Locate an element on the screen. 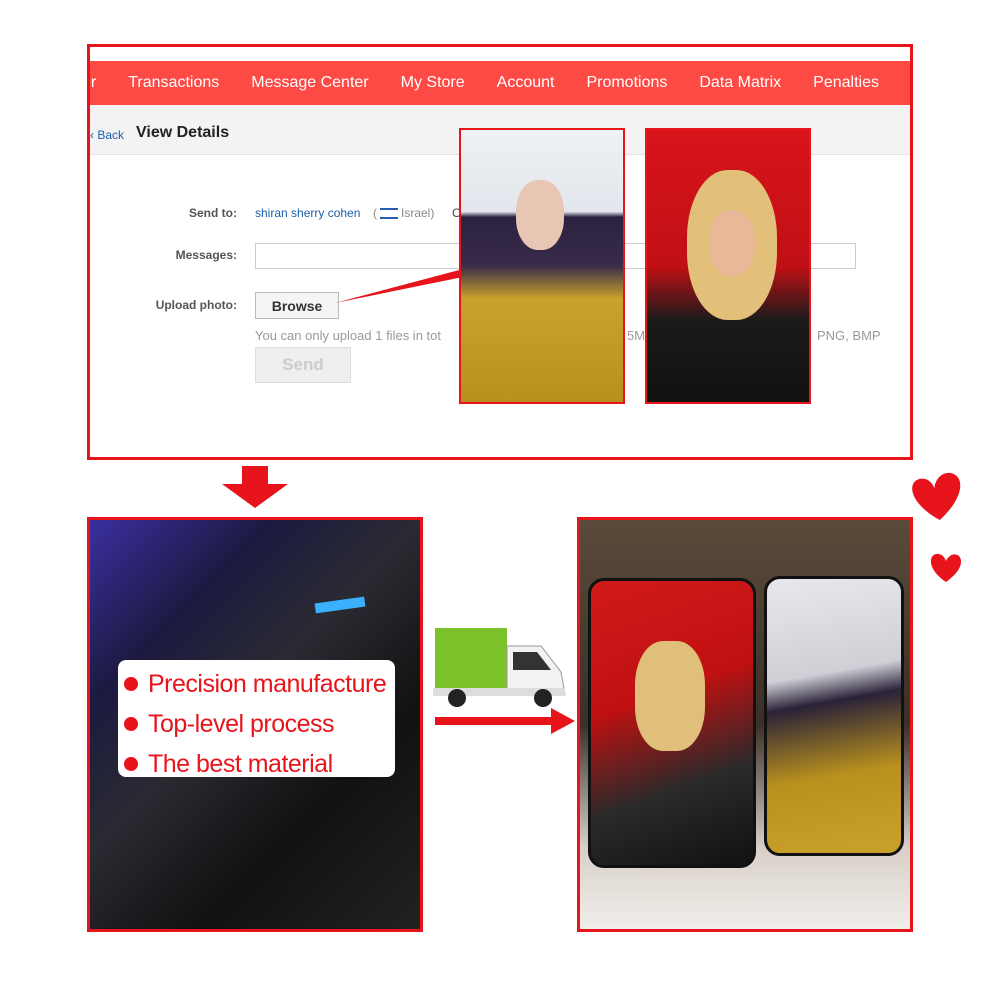  israel-flag-icon is located at coordinates (389, 214).